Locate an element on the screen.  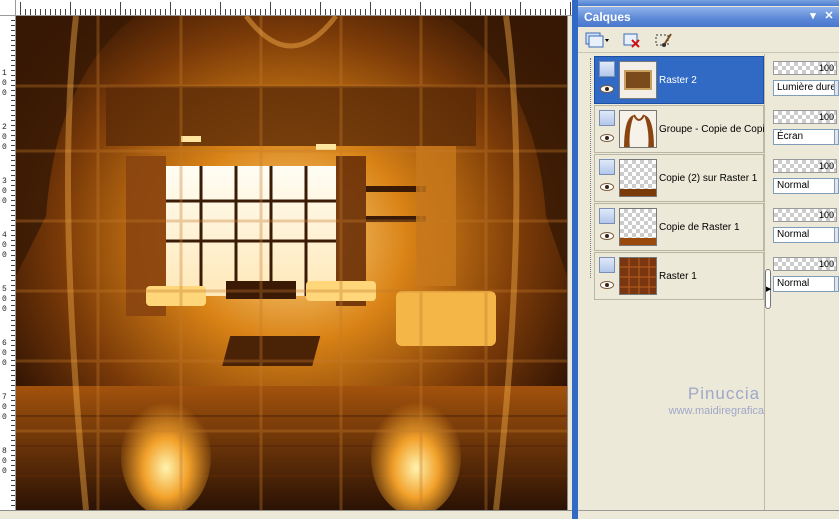
layer-row-raster-1: Raster 1 is located at coordinates (679, 276).